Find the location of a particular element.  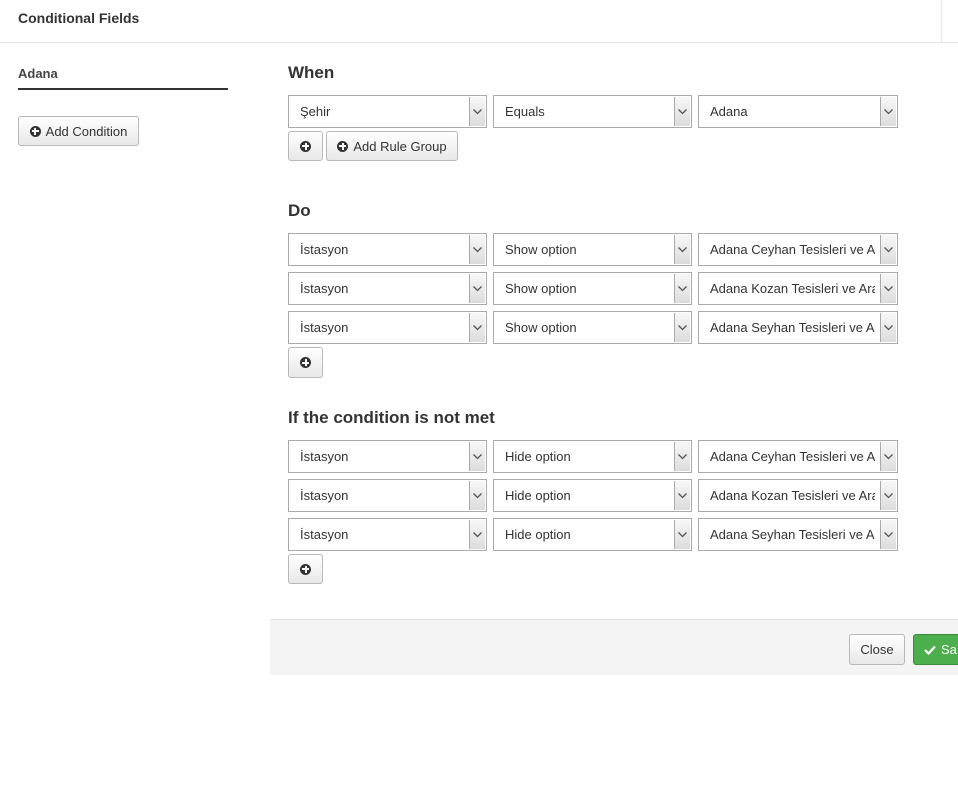

do-option-select: Adana Seyhan Tesisleri ve Ar is located at coordinates (798, 327).